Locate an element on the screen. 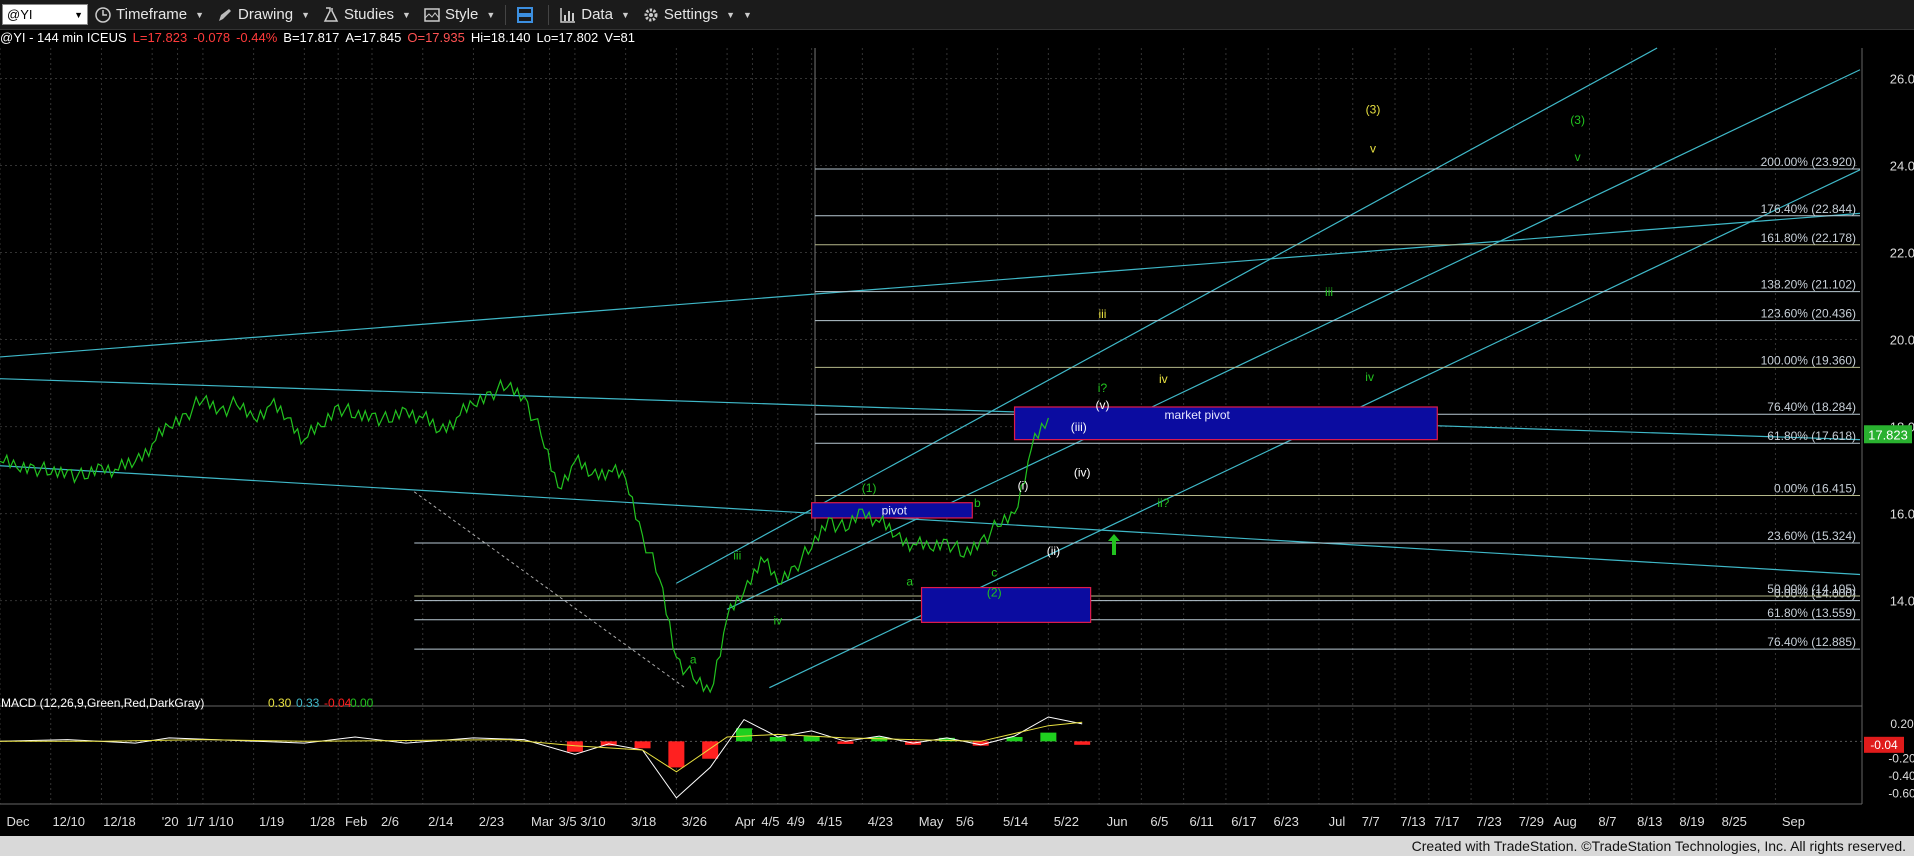 The image size is (1914, 856). last-price-label: 17.823 is located at coordinates (1888, 434).